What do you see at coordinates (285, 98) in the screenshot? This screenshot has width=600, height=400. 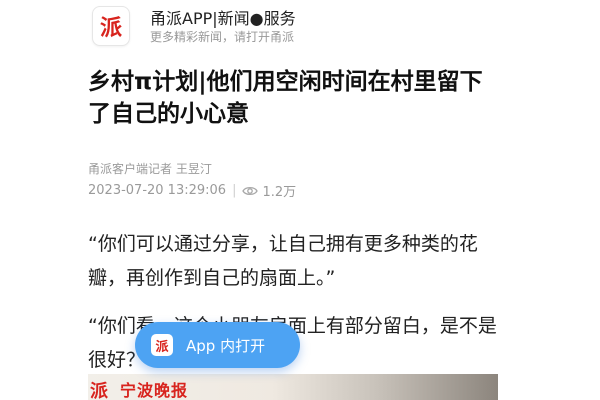 I see `article-title: 乡村π计划|他们用空闲时间在村里留下了自己的小心意` at bounding box center [285, 98].